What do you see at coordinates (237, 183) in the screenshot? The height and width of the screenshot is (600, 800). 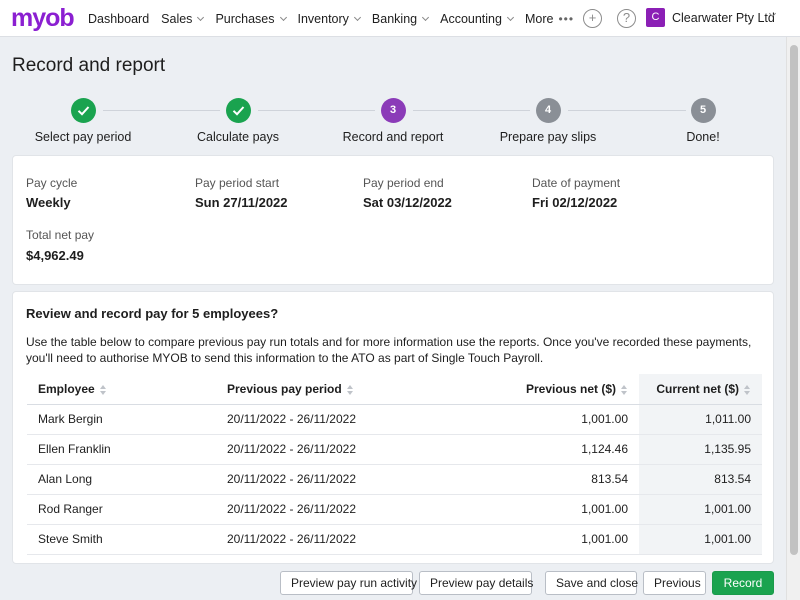 I see `period-start-label: Pay period start` at bounding box center [237, 183].